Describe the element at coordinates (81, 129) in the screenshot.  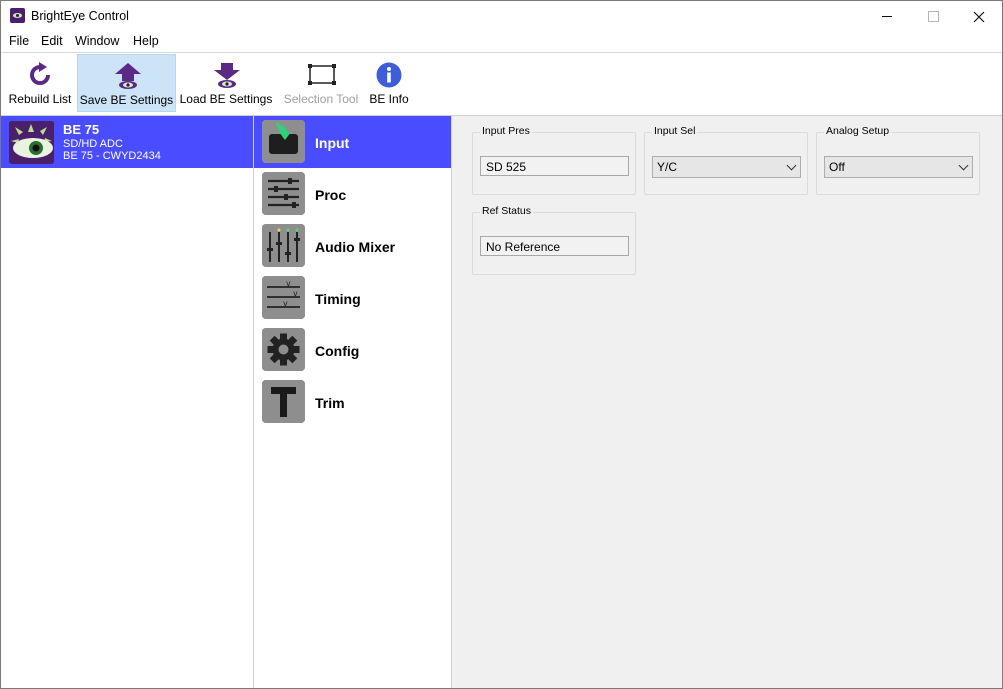
I see `device-name: BE 75` at that location.